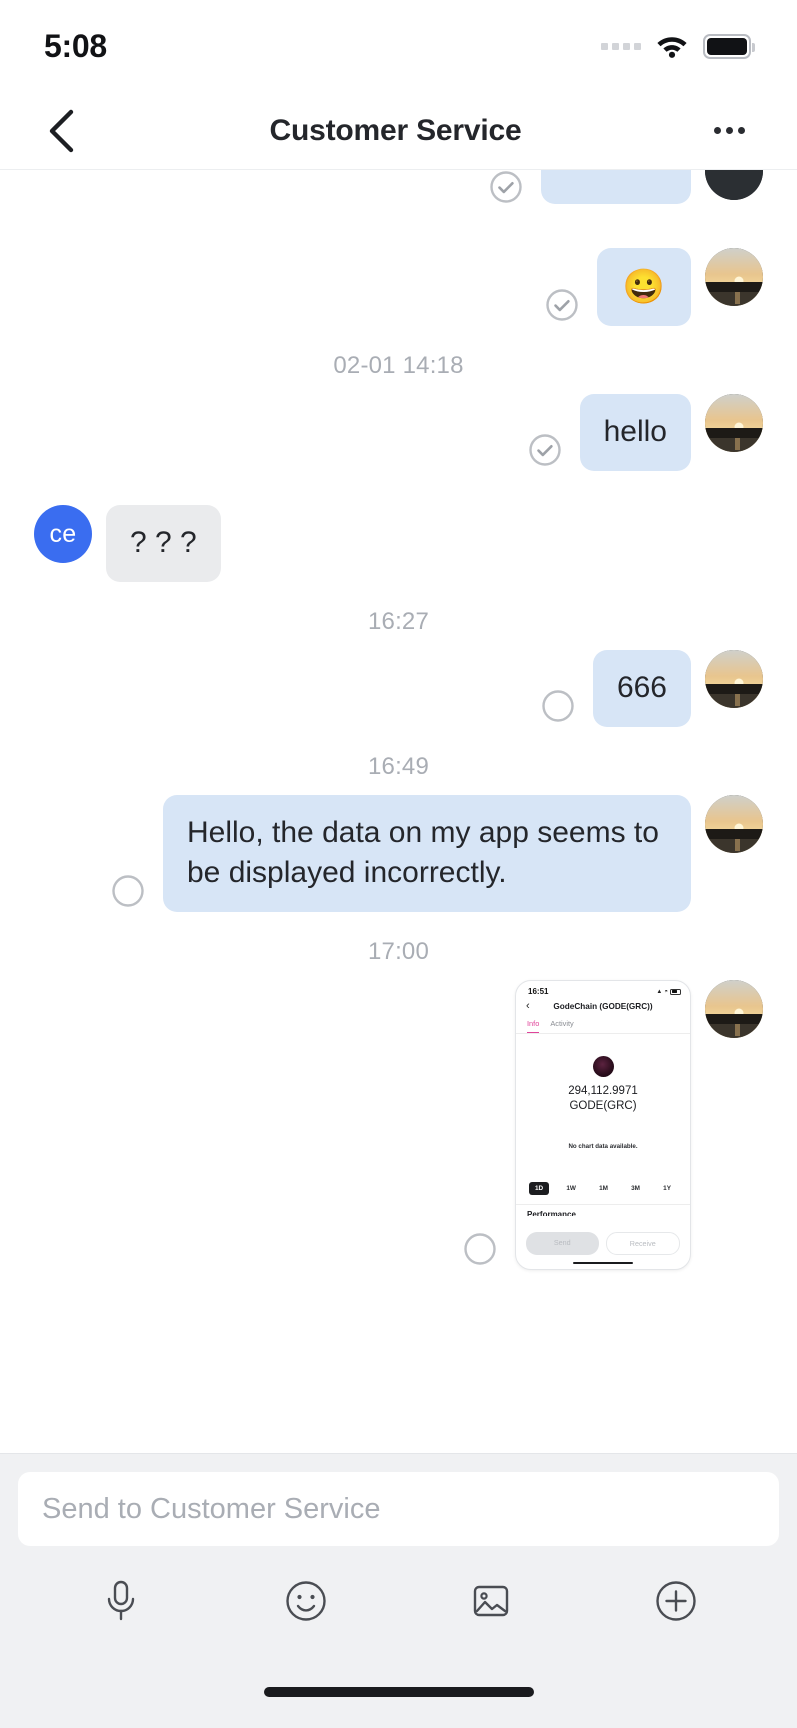  What do you see at coordinates (398, 766) in the screenshot?
I see `timestamp: 16:49` at bounding box center [398, 766].